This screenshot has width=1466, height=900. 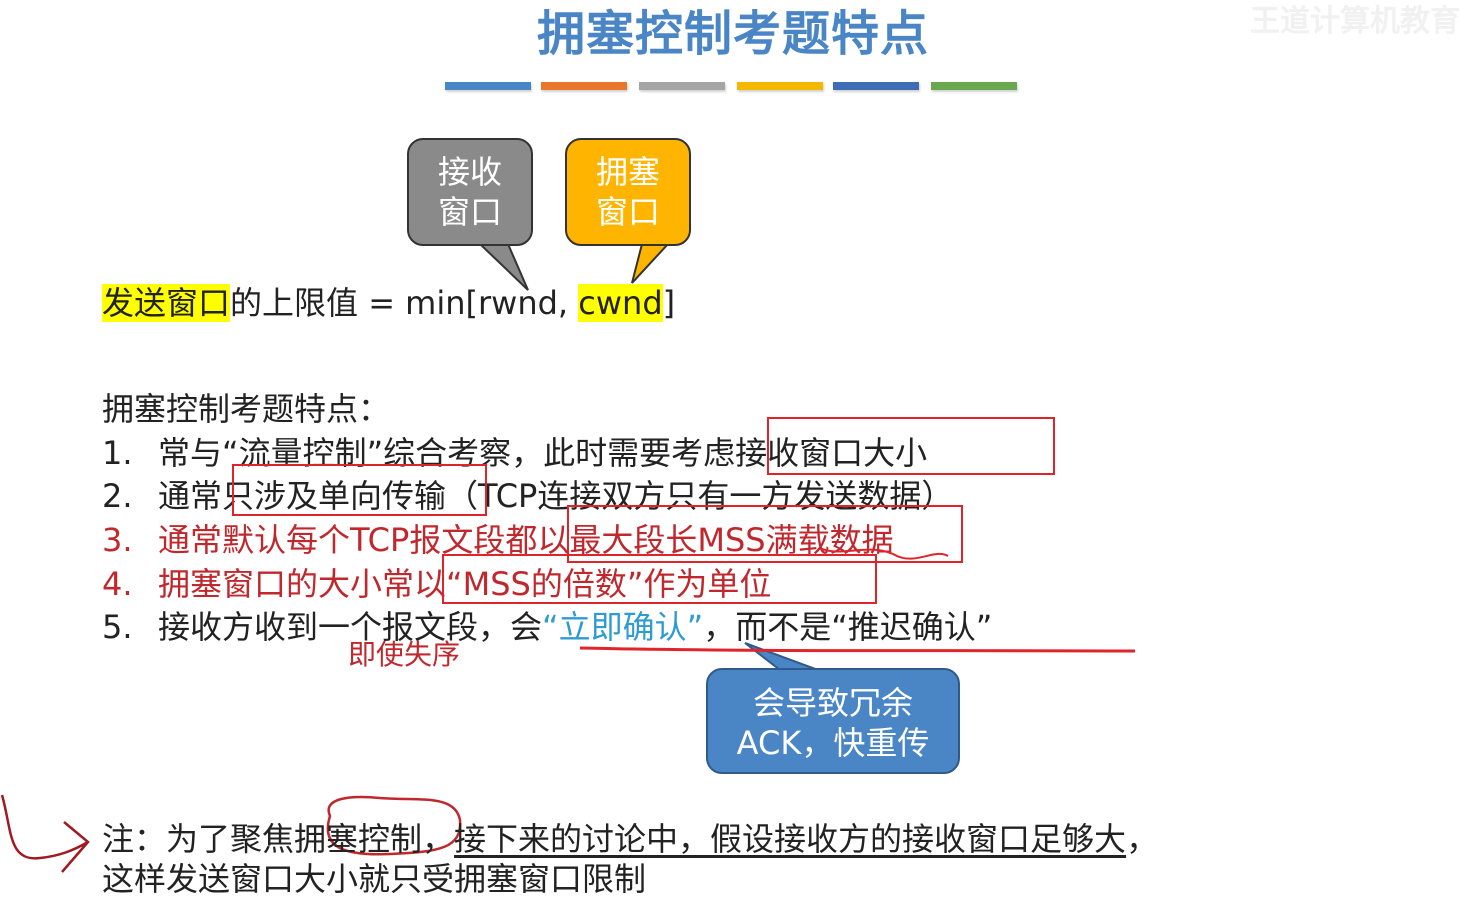 What do you see at coordinates (884, 553) in the screenshot?
I see `squiggle-underline` at bounding box center [884, 553].